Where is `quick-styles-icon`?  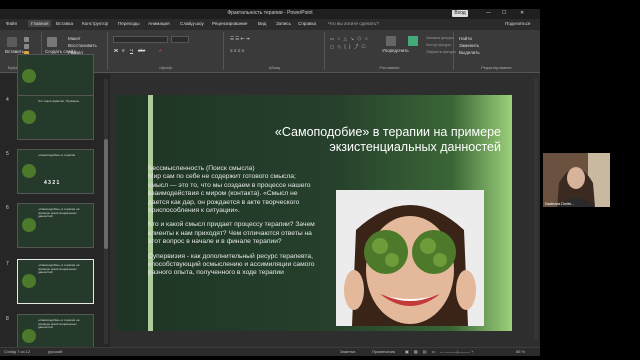 quick-styles-icon is located at coordinates (413, 41).